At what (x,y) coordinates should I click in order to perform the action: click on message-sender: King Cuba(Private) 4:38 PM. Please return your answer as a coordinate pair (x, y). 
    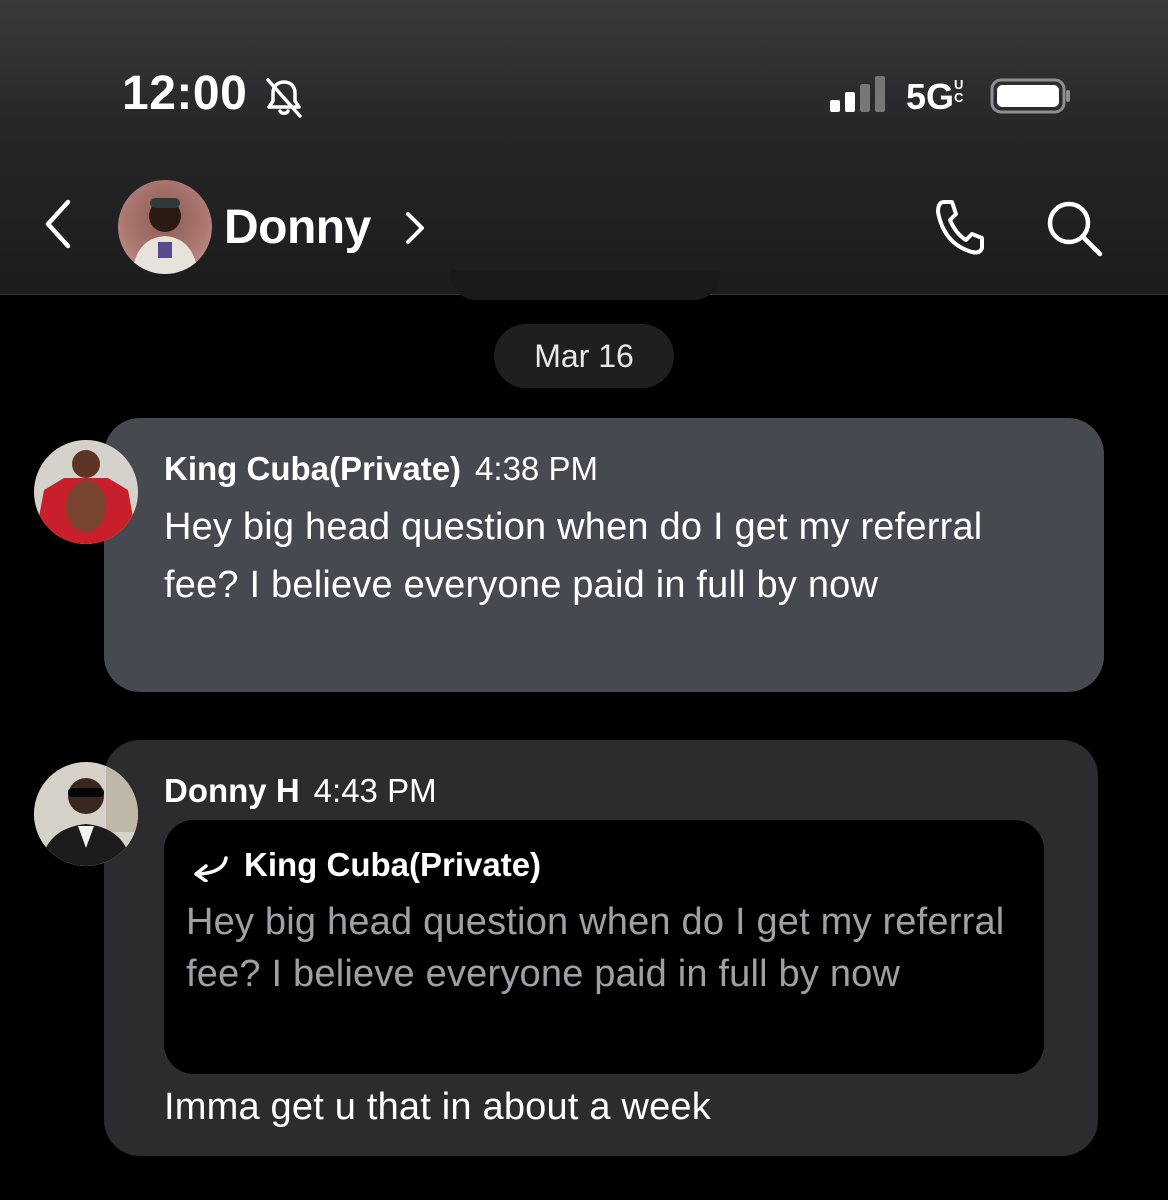
    Looking at the image, I should click on (381, 469).